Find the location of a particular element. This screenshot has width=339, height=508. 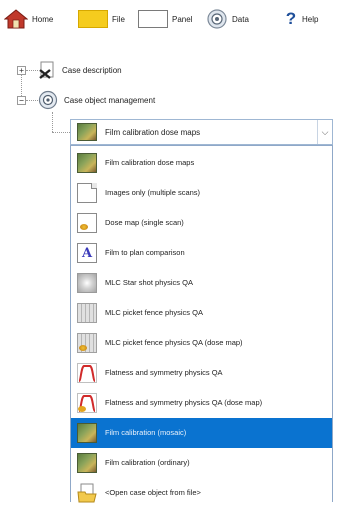

expander-glyph: + is located at coordinates (21, 70).